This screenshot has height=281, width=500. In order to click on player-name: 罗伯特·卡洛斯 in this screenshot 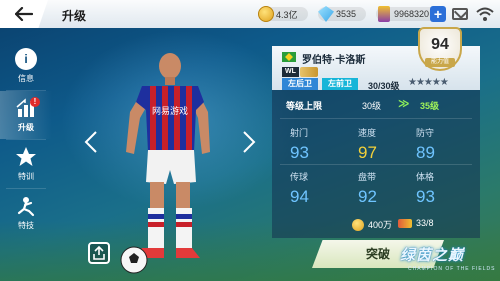, I will do `click(334, 60)`.